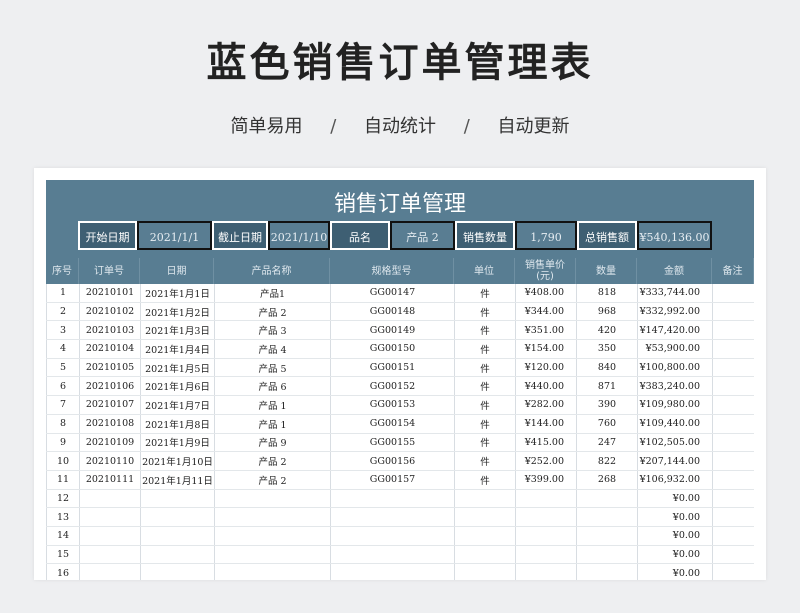  I want to click on cell-index: 10, so click(63, 461).